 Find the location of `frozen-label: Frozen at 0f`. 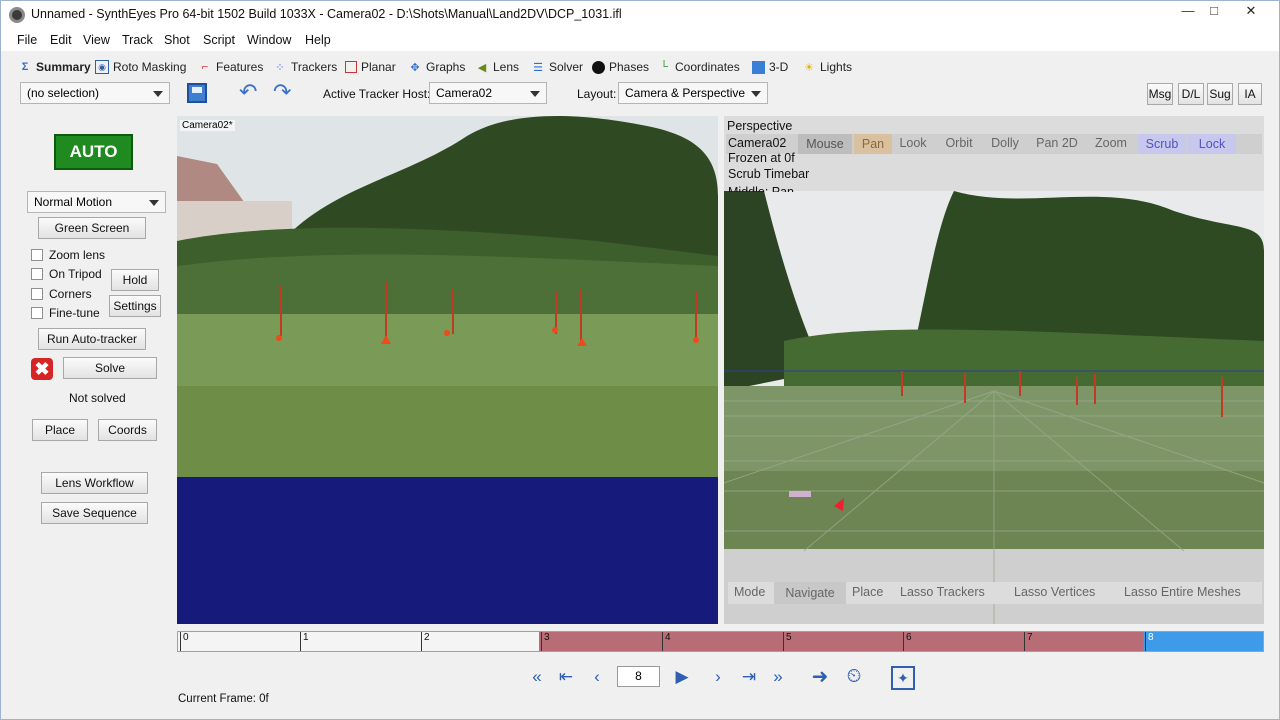

frozen-label: Frozen at 0f is located at coordinates (761, 158).